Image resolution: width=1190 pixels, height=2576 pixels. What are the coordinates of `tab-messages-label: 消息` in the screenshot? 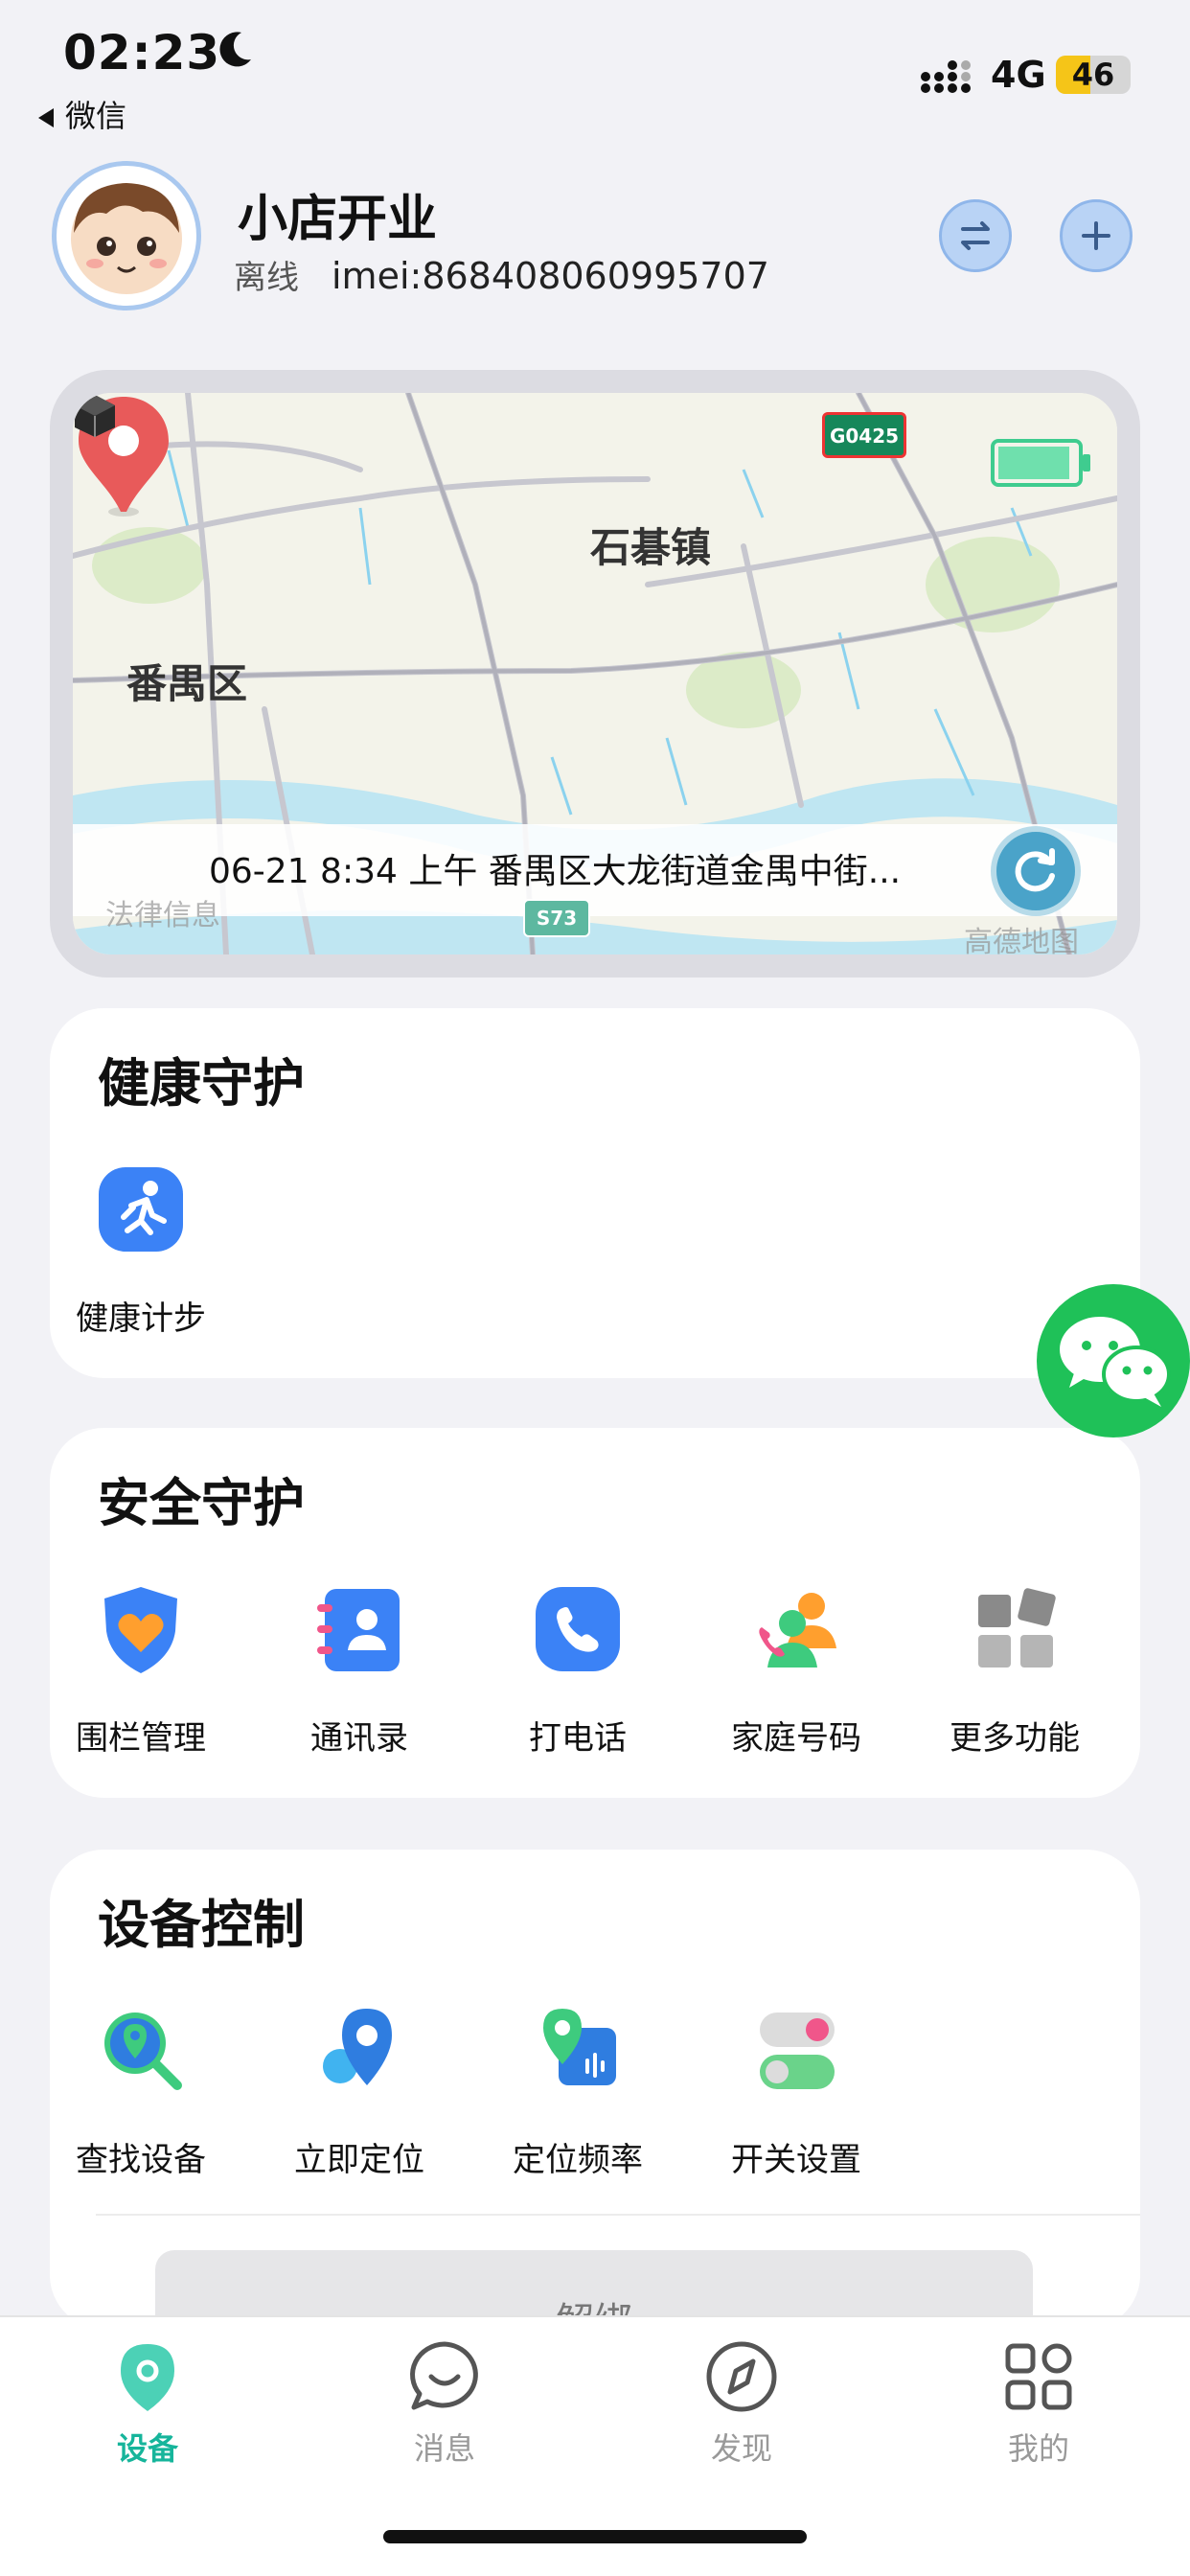 It's located at (444, 2448).